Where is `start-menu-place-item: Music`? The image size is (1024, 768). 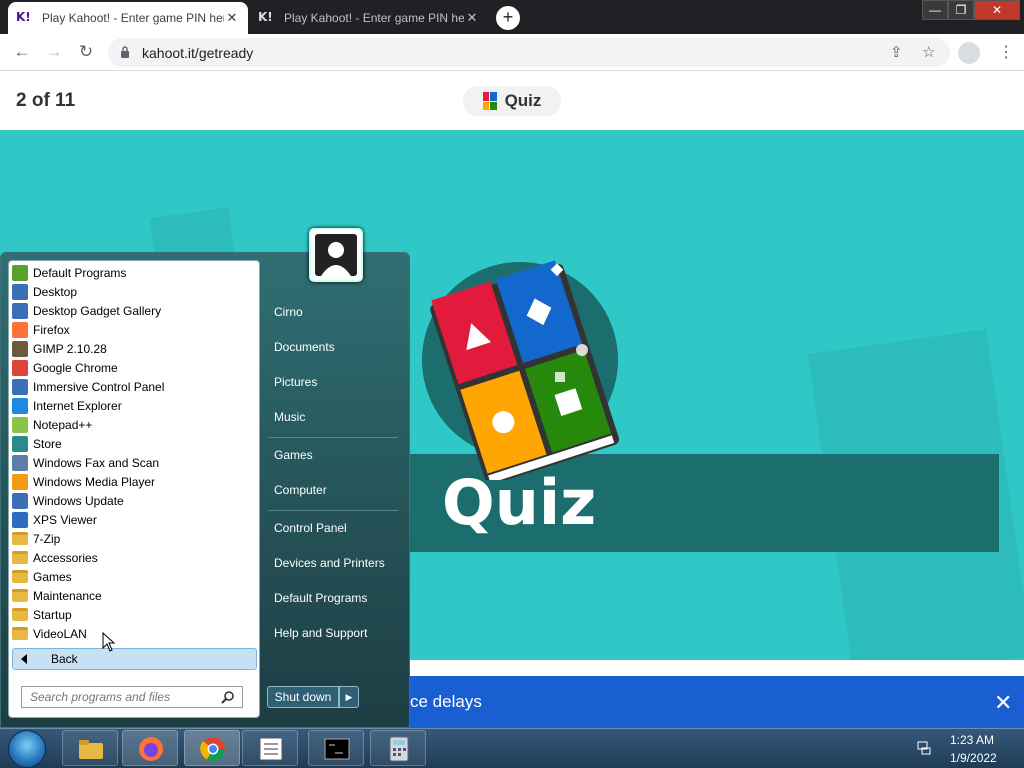 start-menu-place-item: Music is located at coordinates (289, 417).